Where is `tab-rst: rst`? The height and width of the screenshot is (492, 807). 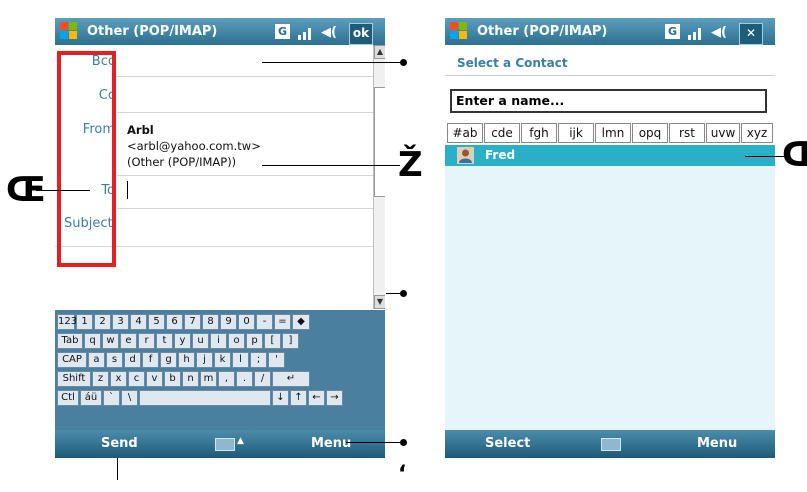 tab-rst: rst is located at coordinates (687, 133).